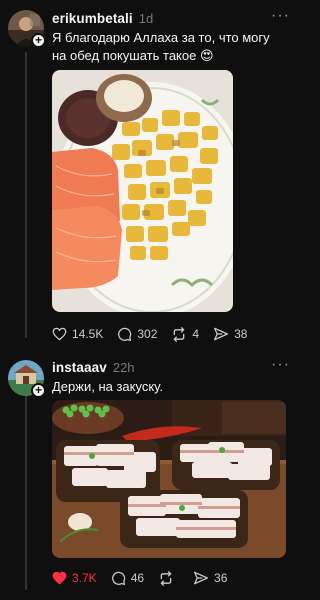 This screenshot has height=600, width=320. What do you see at coordinates (79, 367) in the screenshot?
I see `username: instaaav` at bounding box center [79, 367].